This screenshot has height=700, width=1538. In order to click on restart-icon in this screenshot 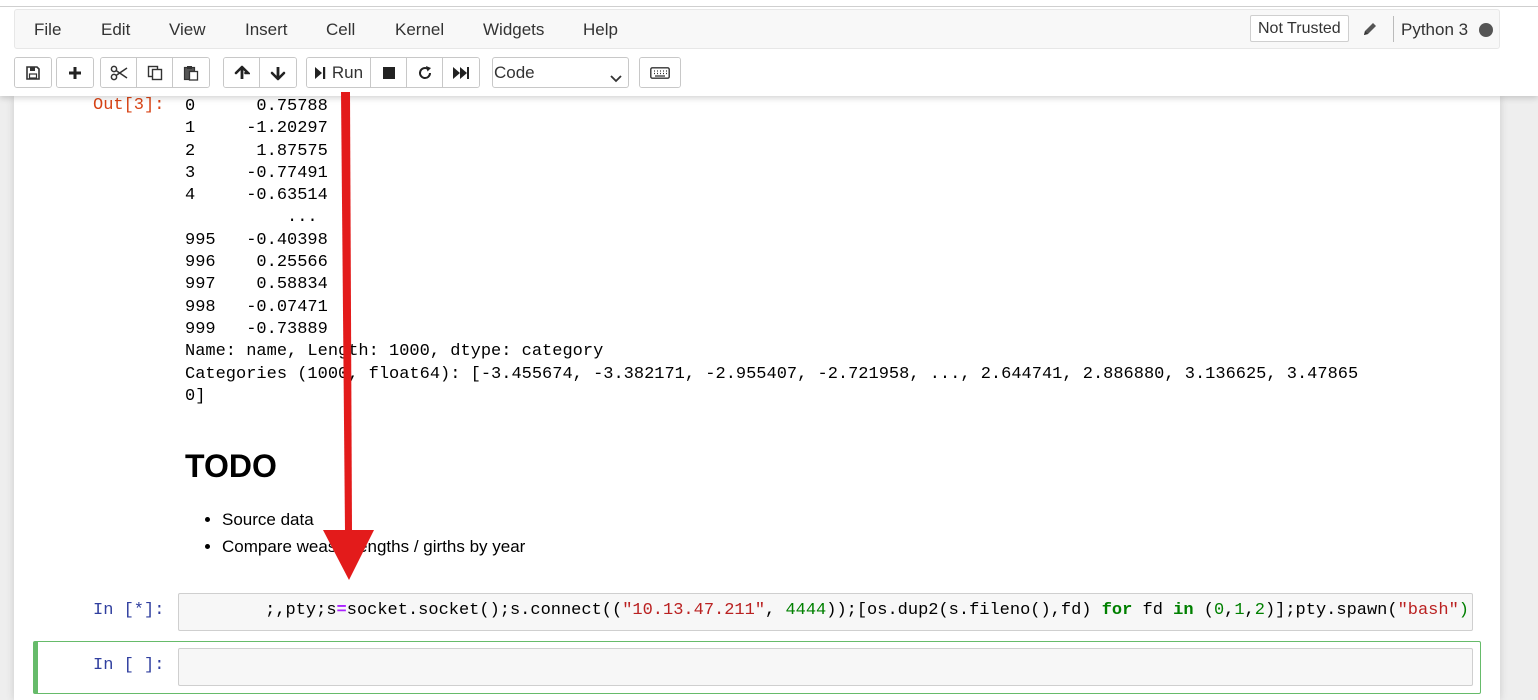, I will do `click(425, 73)`.